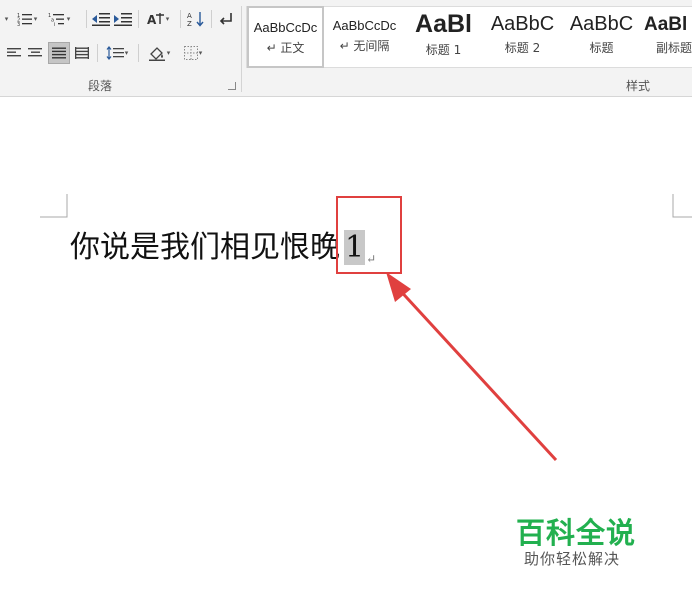 The height and width of the screenshot is (603, 692). I want to click on decrease-indent-button, so click(101, 19).